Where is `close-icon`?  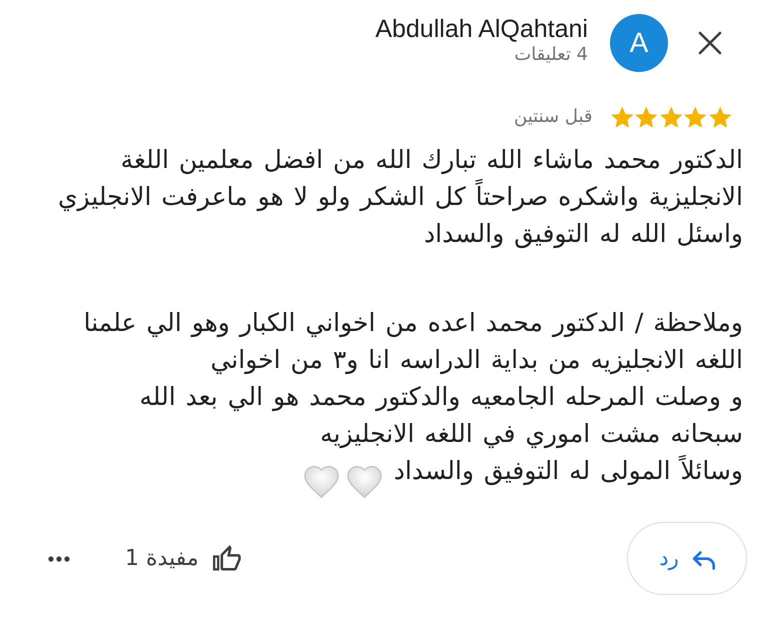
close-icon is located at coordinates (710, 43).